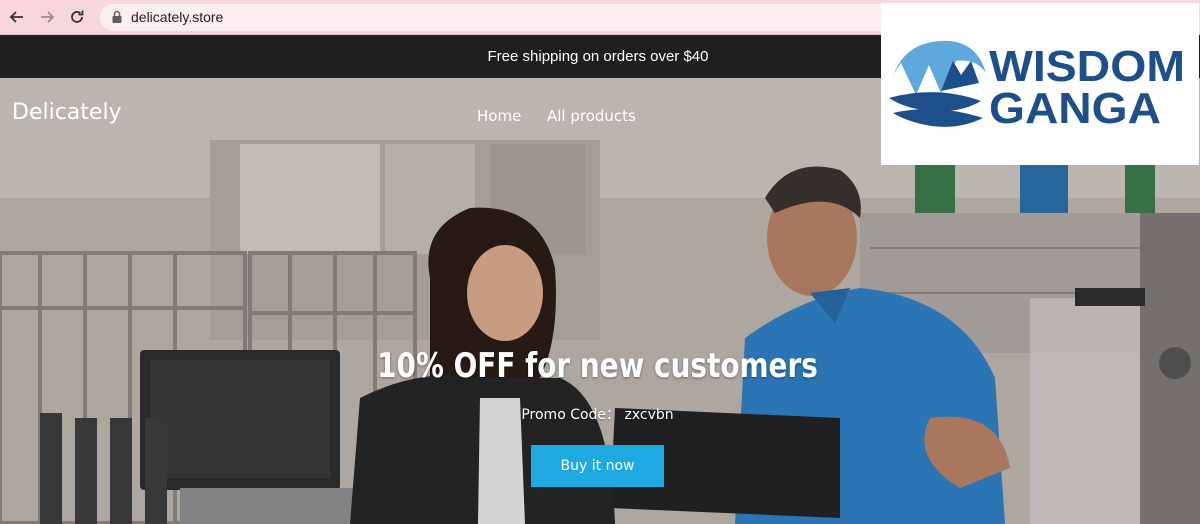  Describe the element at coordinates (597, 415) in the screenshot. I see `promo-code-text: Promo Code： zxcvbn` at that location.